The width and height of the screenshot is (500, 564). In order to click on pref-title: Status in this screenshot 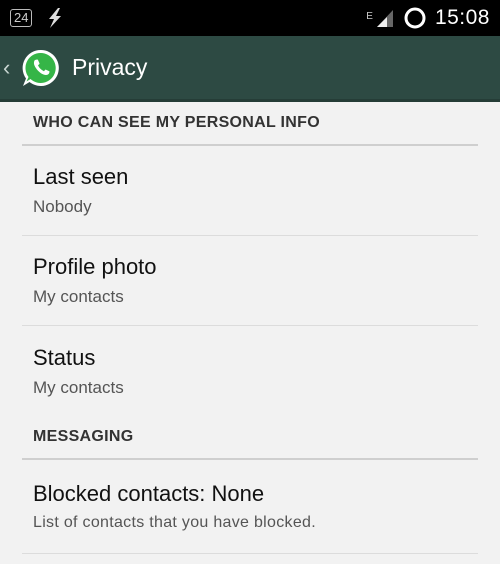, I will do `click(64, 357)`.